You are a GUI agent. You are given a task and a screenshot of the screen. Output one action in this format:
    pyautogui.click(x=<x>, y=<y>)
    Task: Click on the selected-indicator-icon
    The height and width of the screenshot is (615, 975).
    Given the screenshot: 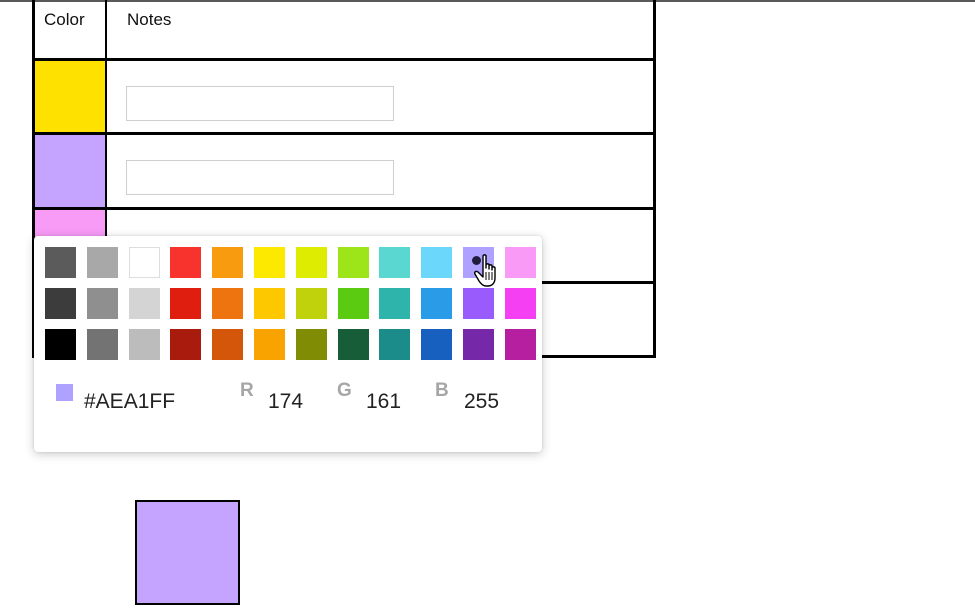 What is the action you would take?
    pyautogui.click(x=476, y=260)
    